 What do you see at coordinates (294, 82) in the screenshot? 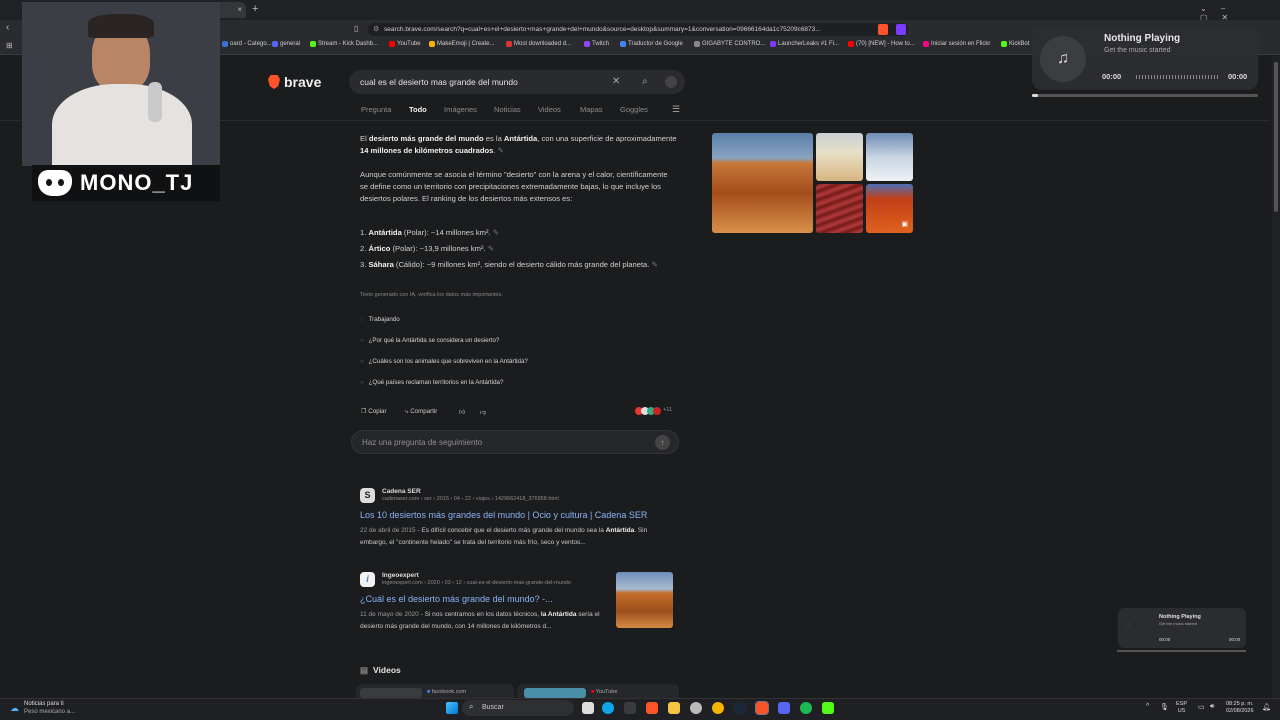
I see `brave-logo: brave` at bounding box center [294, 82].